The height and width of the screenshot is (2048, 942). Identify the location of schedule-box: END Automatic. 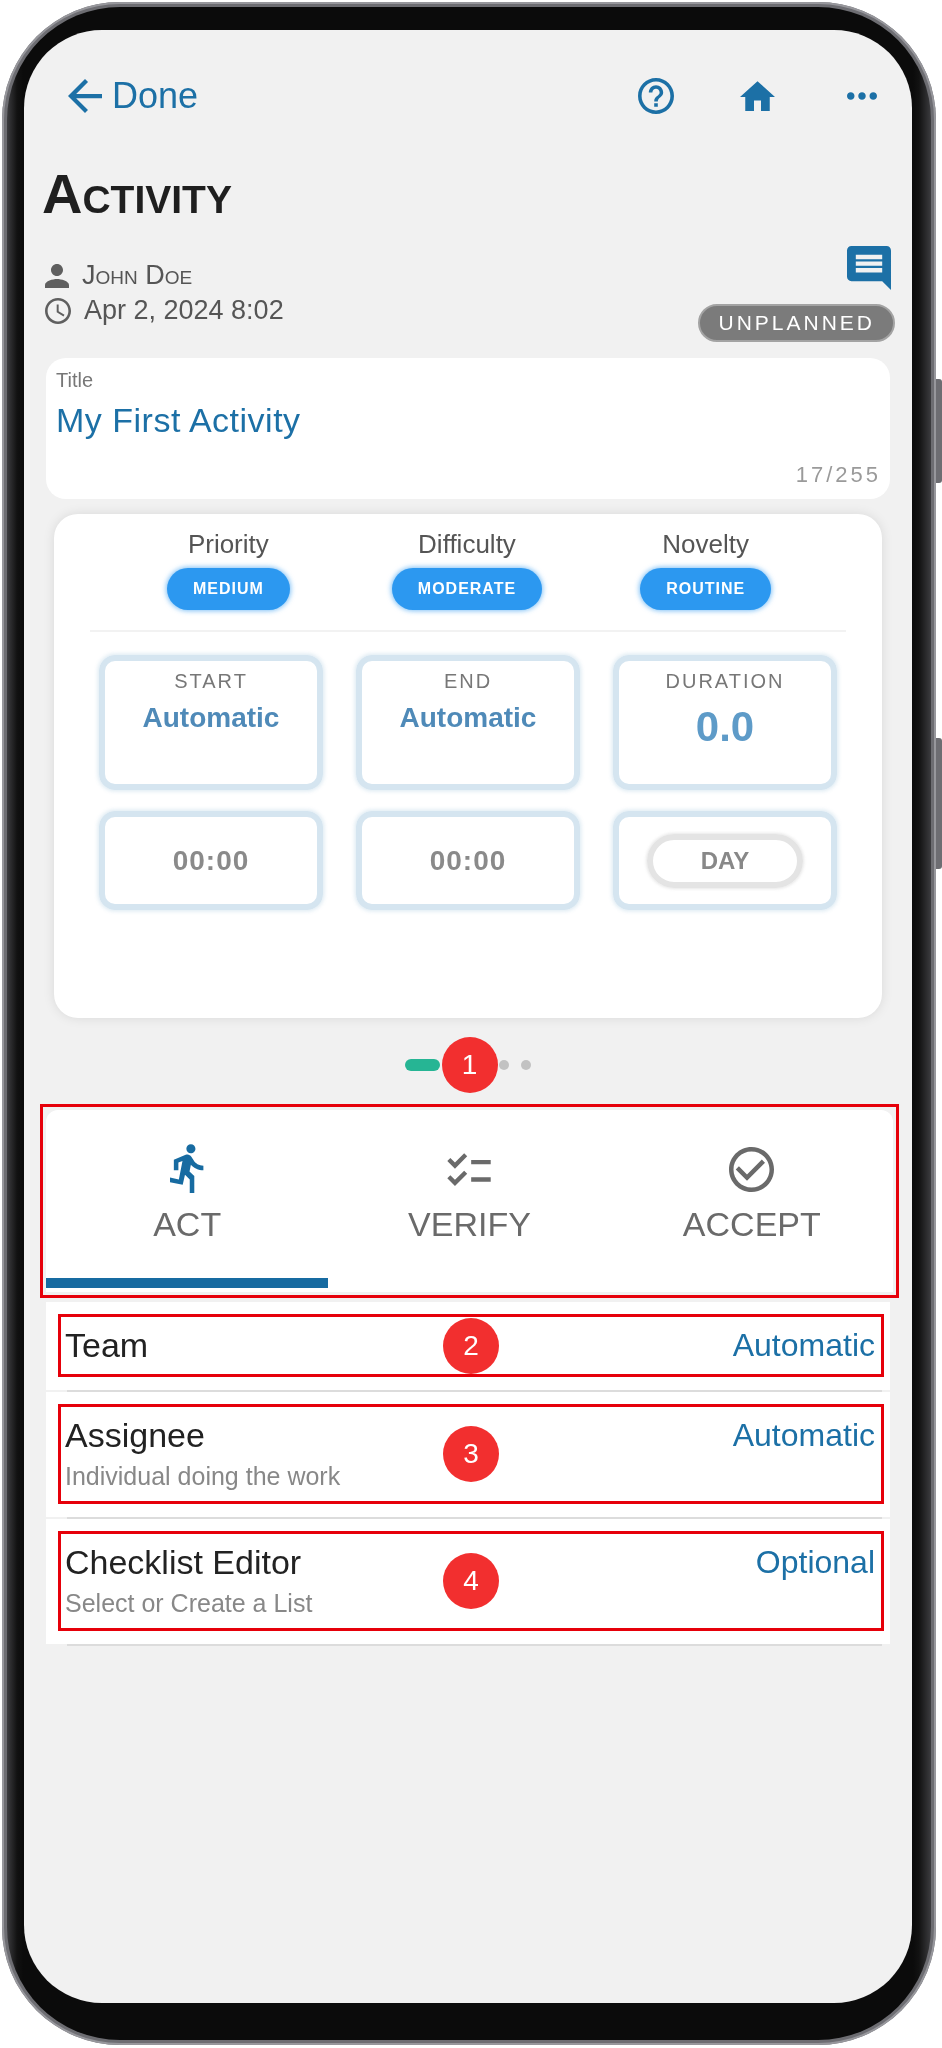
(468, 722).